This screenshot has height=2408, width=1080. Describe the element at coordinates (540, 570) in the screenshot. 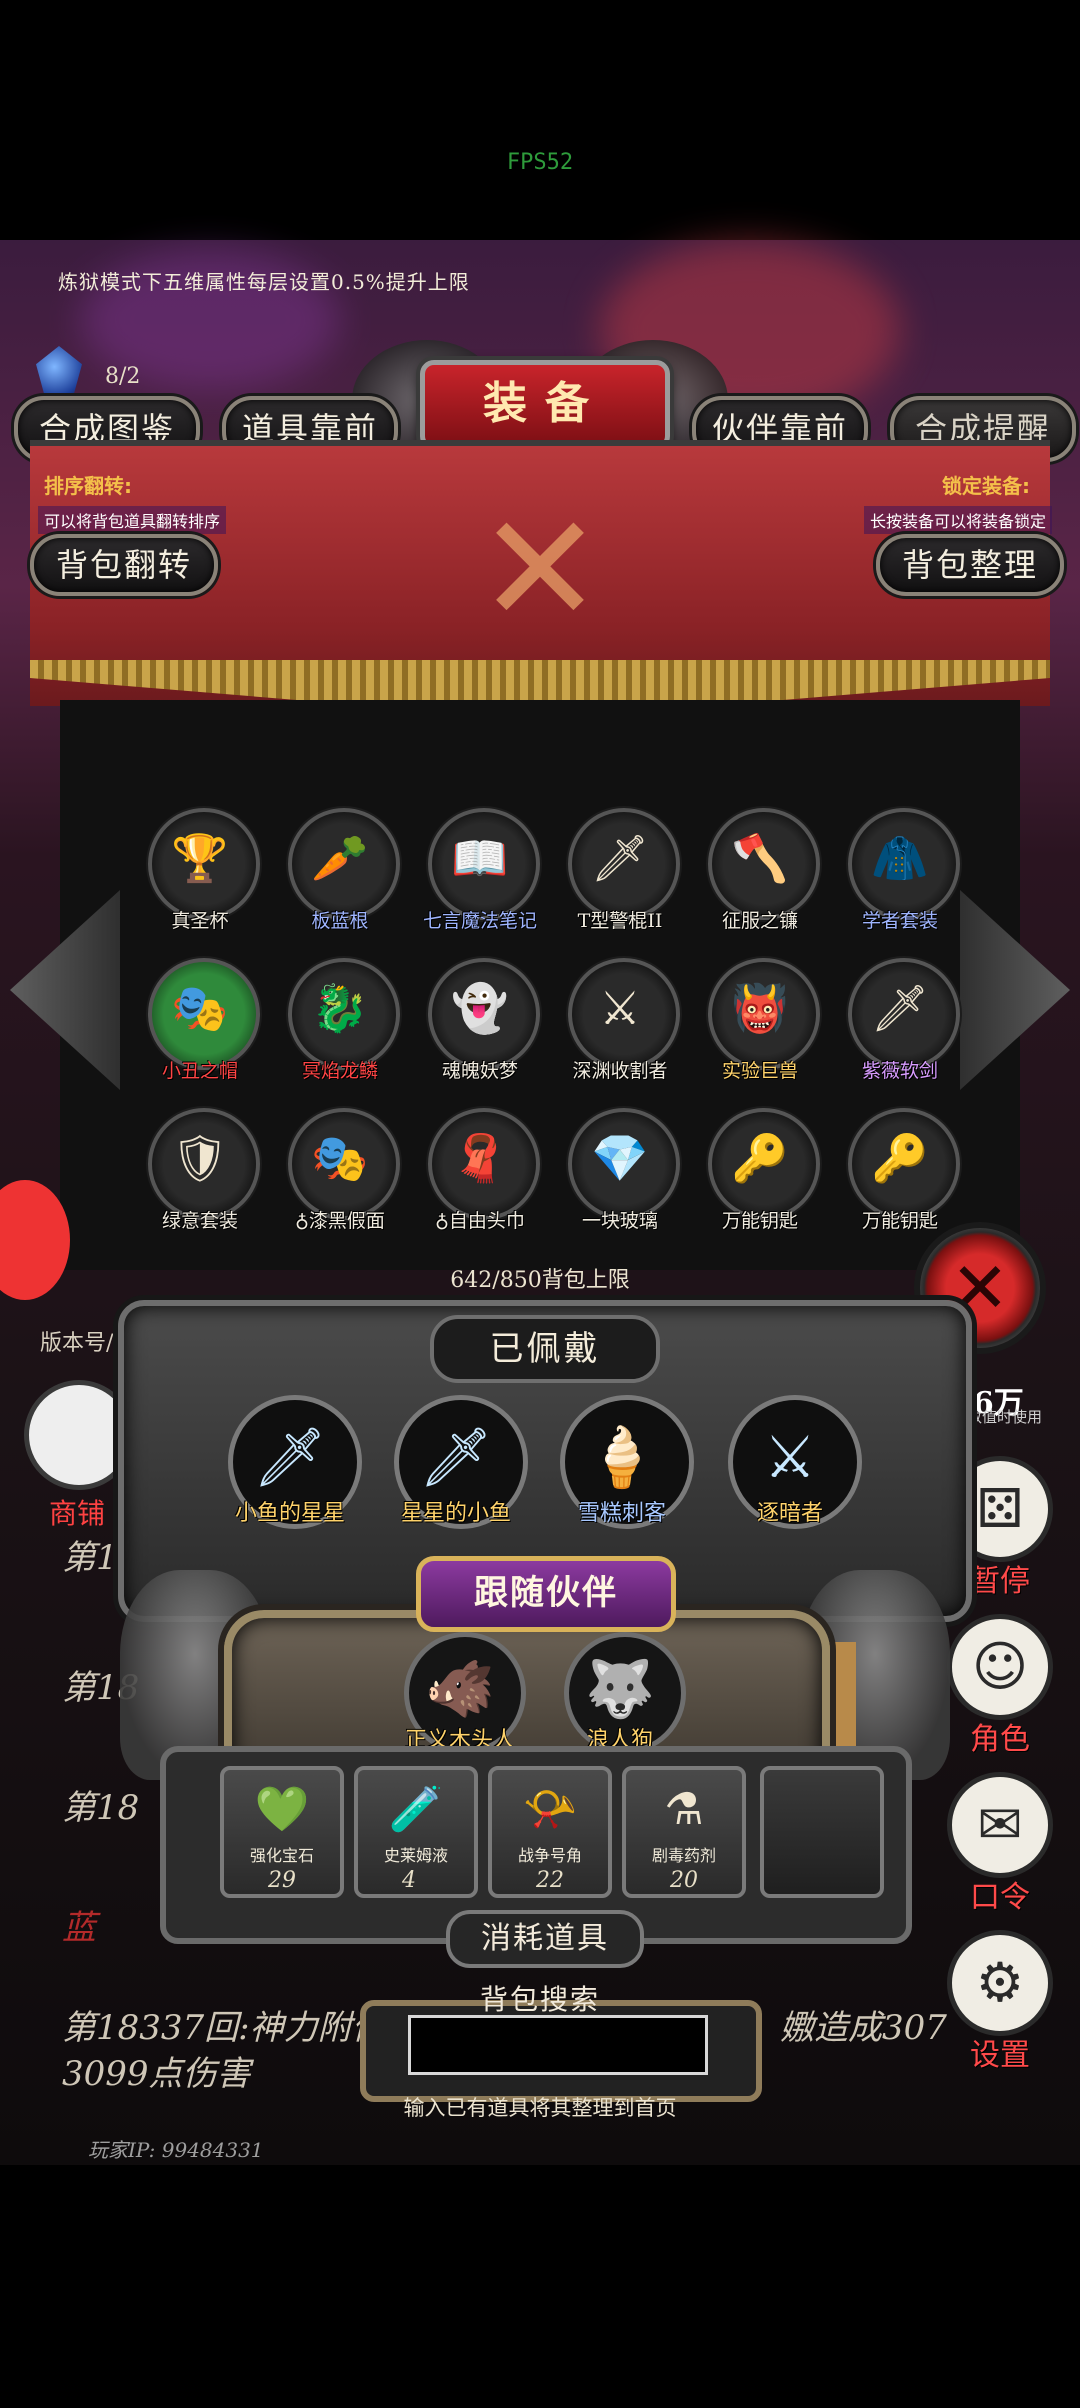

I see `crossed-swords-emblem-icon: ✕` at that location.